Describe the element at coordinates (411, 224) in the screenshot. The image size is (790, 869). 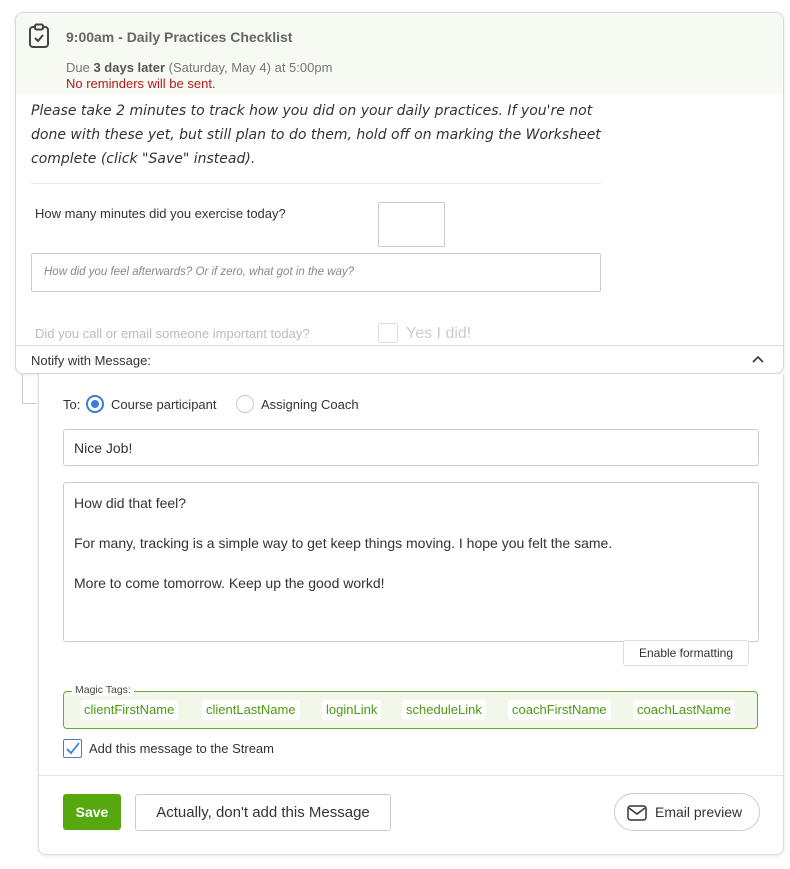
I see `exercise-minutes-input` at that location.